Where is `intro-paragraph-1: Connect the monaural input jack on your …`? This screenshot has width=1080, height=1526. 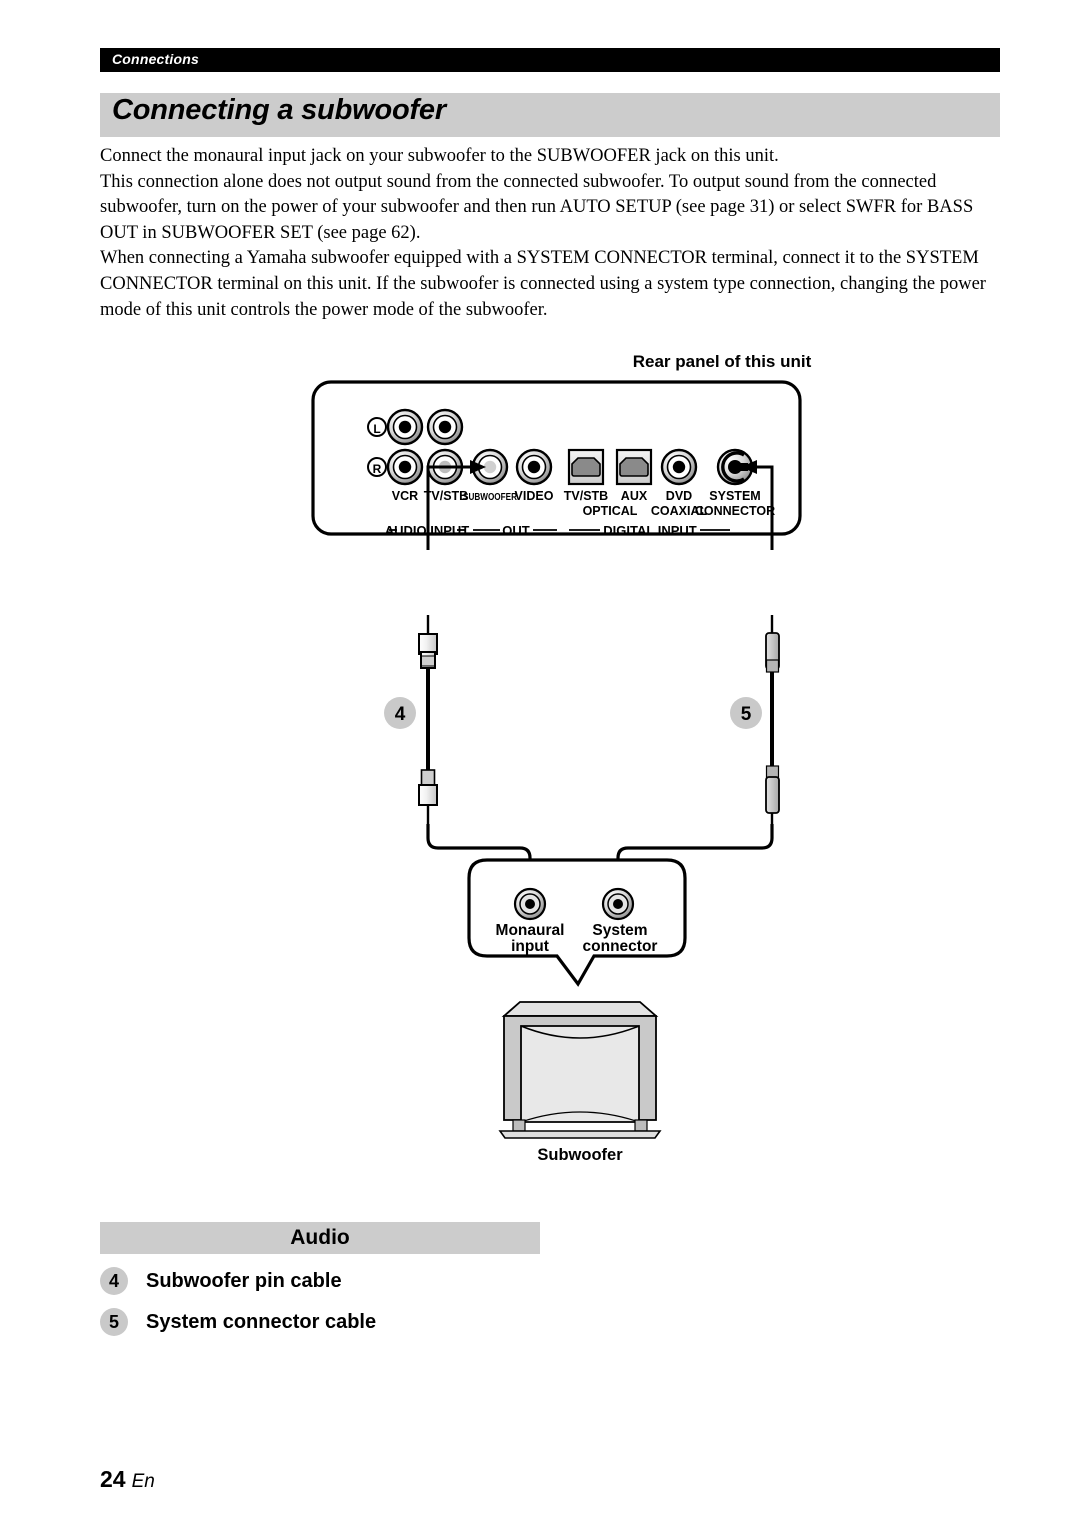
intro-paragraph-1: Connect the monaural input jack on your … is located at coordinates (439, 156).